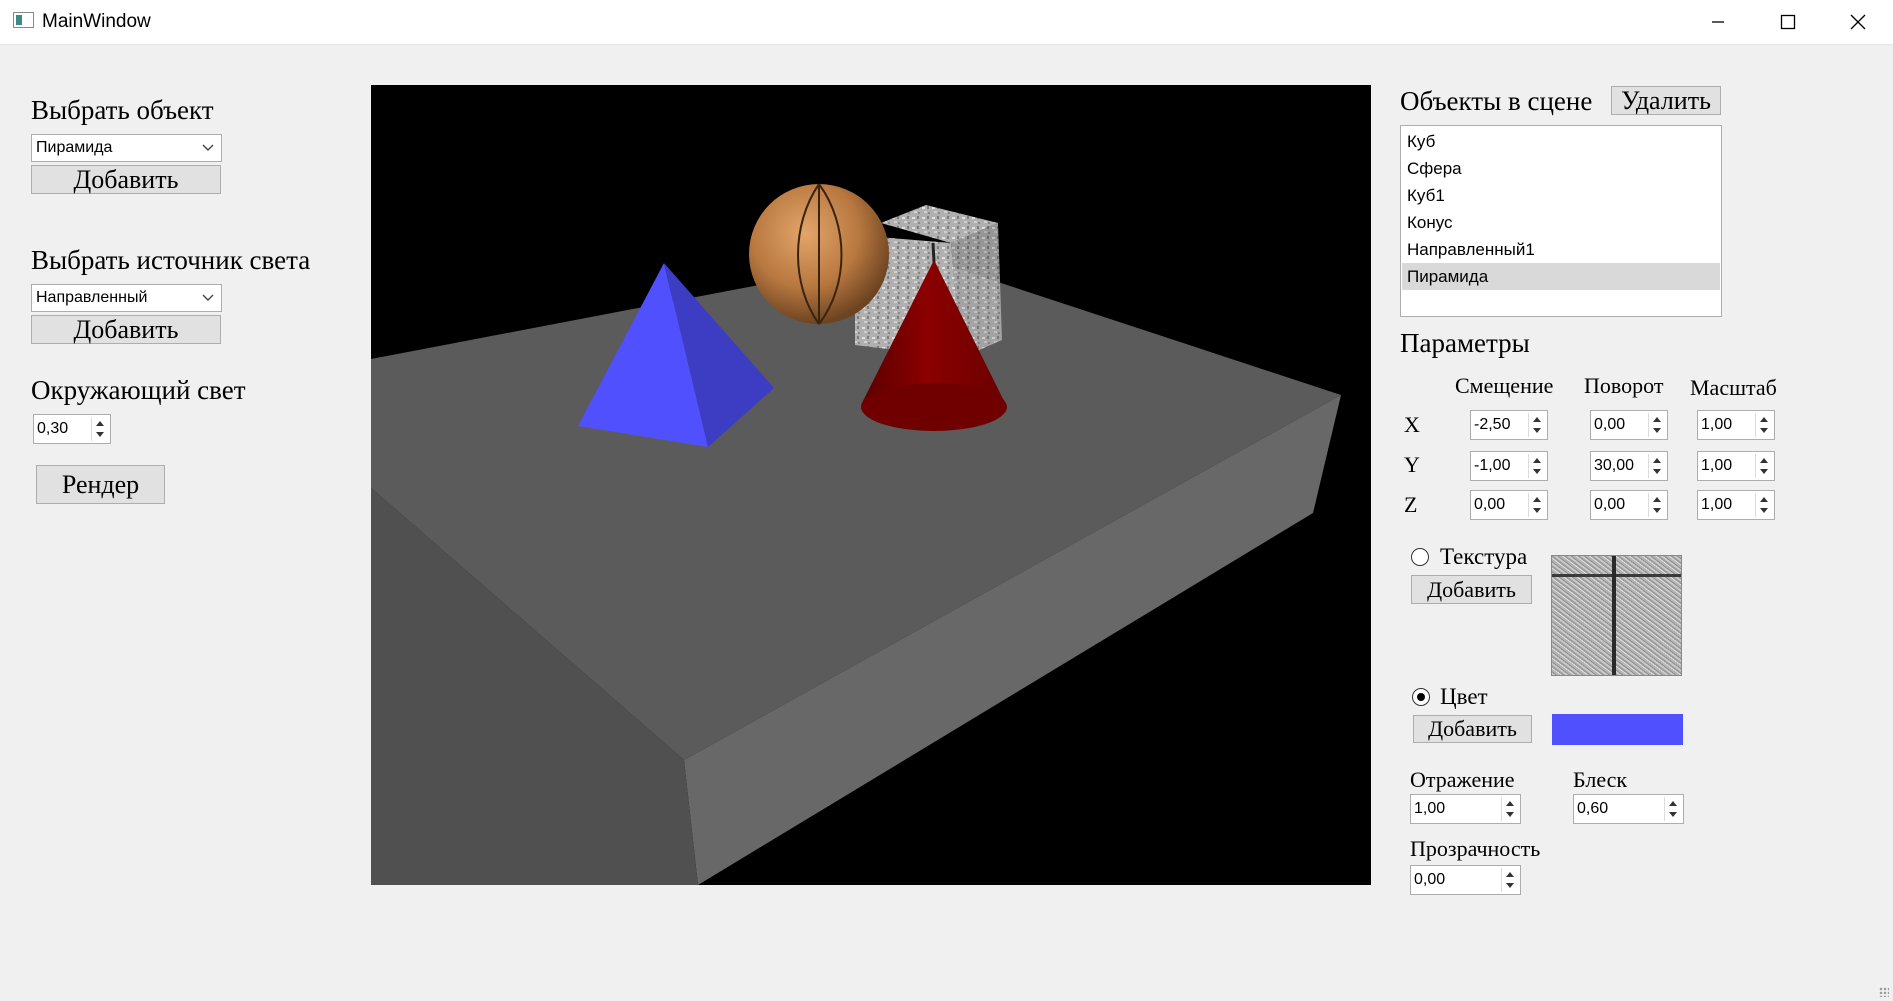 The image size is (1893, 1001). I want to click on add-object-button: Добавить, so click(126, 179).